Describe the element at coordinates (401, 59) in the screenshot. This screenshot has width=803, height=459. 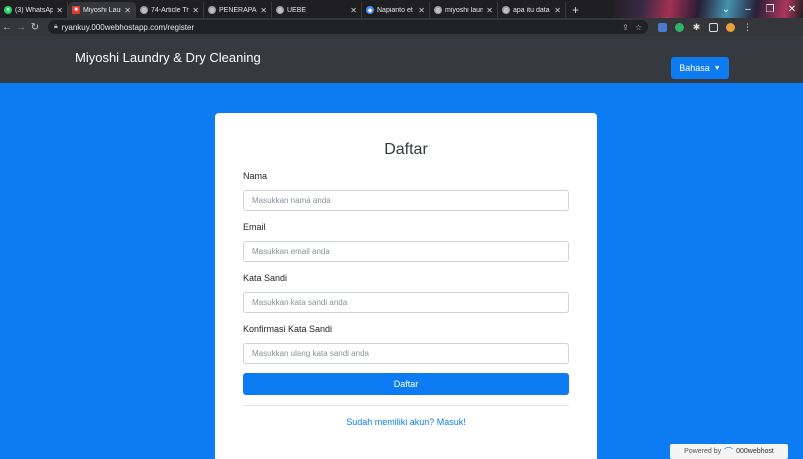
I see `site-navbar: Miyoshi Laundry & Dry Cleaning Bahasa ▼` at that location.